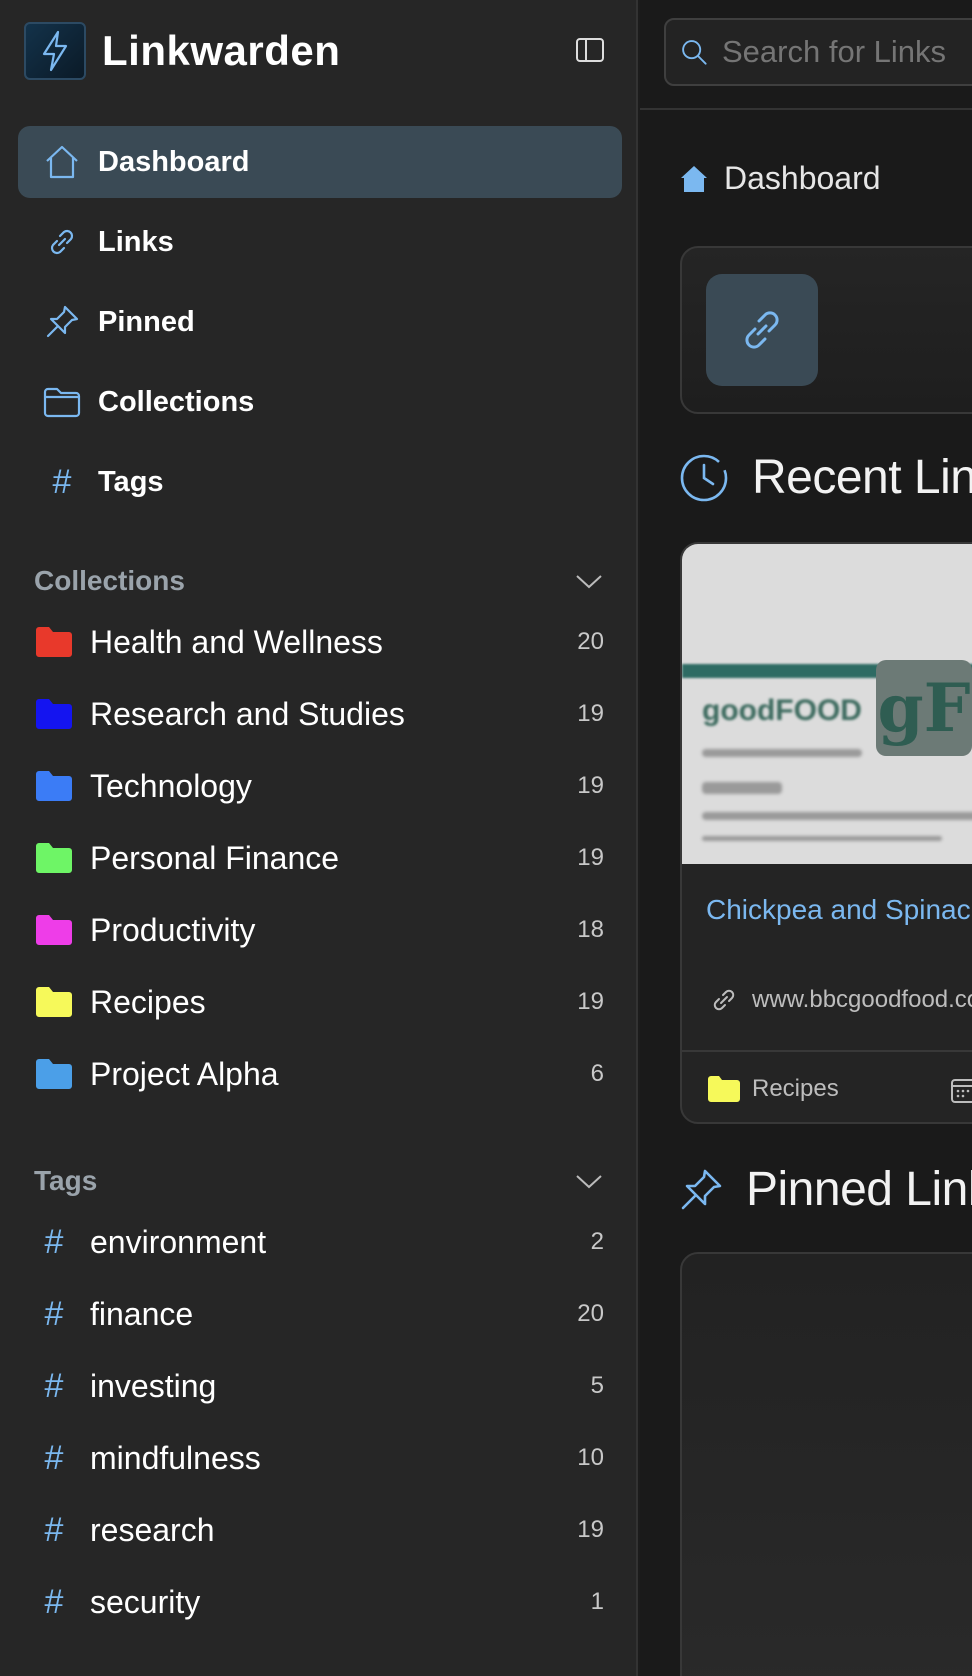  What do you see at coordinates (724, 1089) in the screenshot?
I see `folder-filled-icon` at bounding box center [724, 1089].